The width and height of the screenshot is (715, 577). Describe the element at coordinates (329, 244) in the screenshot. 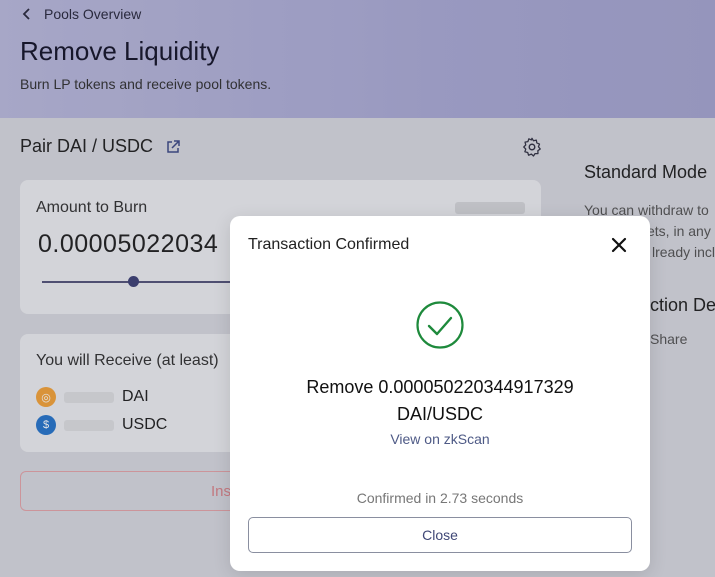

I see `dialog-title: Transaction Confirmed` at that location.